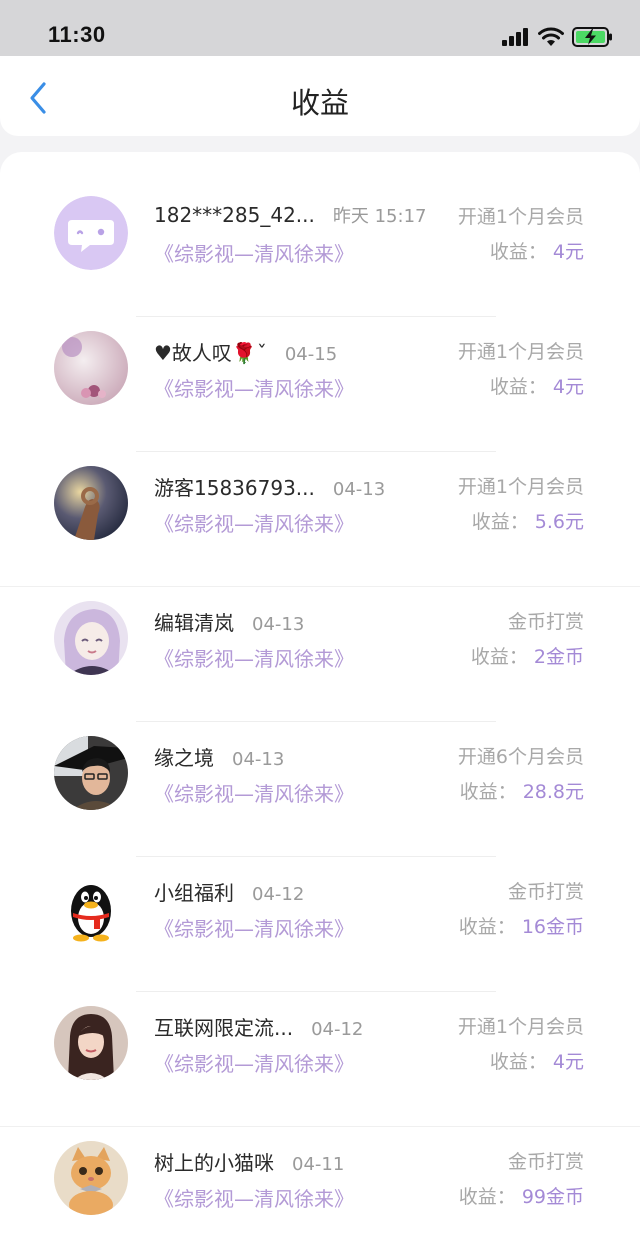 This screenshot has height=1238, width=640. Describe the element at coordinates (210, 353) in the screenshot. I see `user-name: ♥故人叹🌹ˇ` at that location.